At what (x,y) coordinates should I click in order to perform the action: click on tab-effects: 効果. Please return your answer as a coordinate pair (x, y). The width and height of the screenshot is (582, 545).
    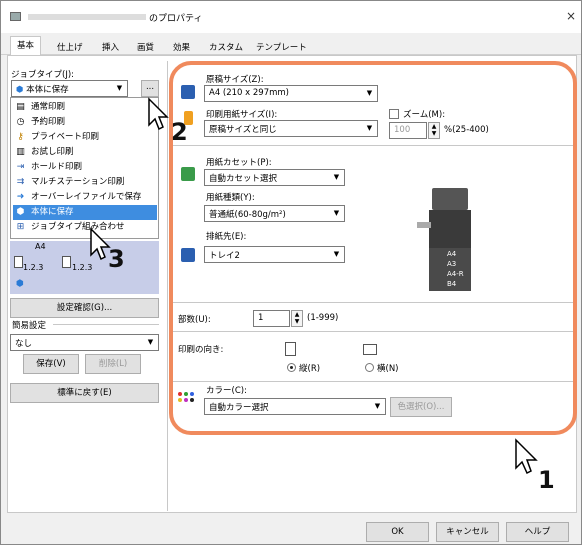
    Looking at the image, I should click on (181, 47).